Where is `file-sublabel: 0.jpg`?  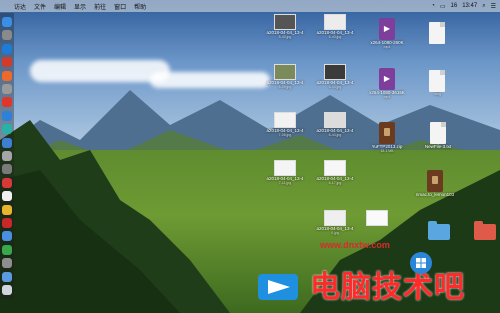 file-sublabel: 0.jpg is located at coordinates (335, 233).